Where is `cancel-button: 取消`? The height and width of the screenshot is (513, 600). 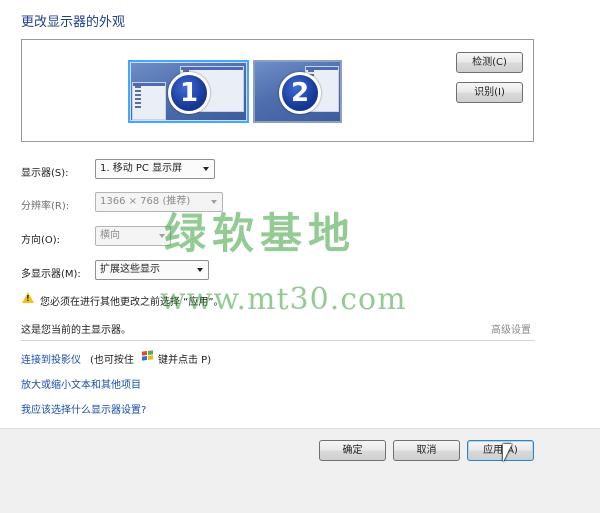
cancel-button: 取消 is located at coordinates (426, 450).